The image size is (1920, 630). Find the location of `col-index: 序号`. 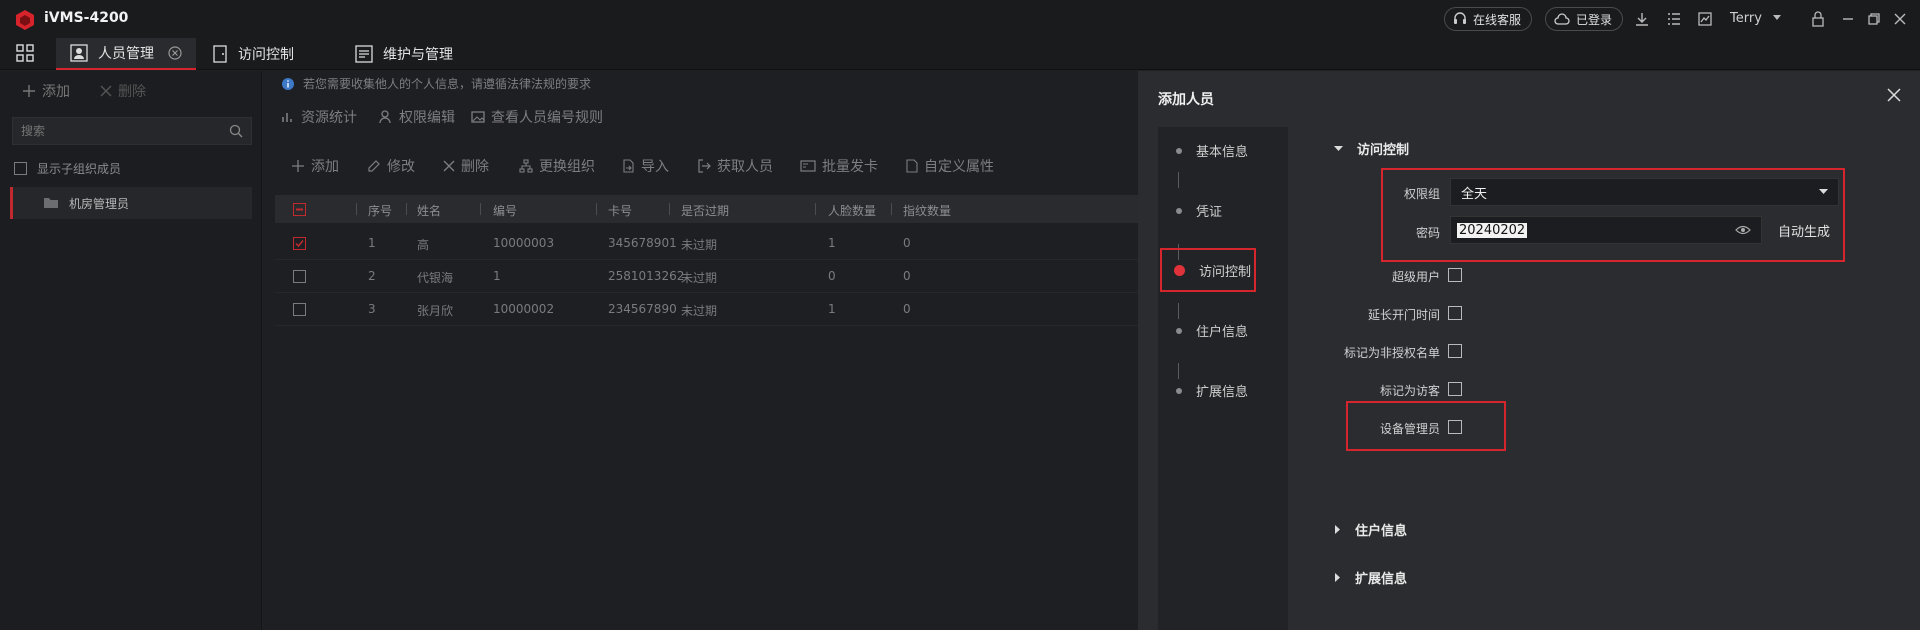

col-index: 序号 is located at coordinates (380, 210).